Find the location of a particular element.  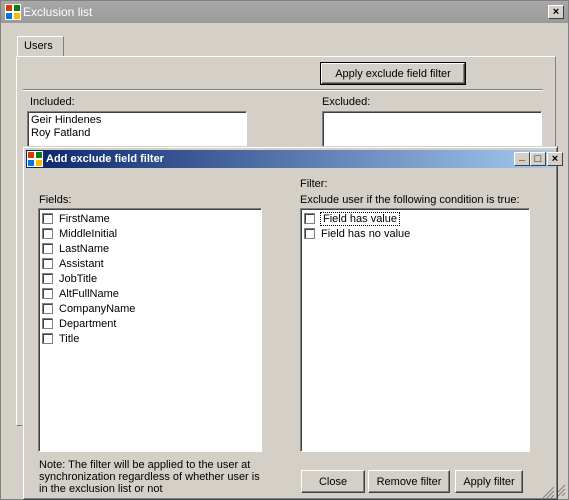

field-checklist-item: AltFullName is located at coordinates (150, 293).